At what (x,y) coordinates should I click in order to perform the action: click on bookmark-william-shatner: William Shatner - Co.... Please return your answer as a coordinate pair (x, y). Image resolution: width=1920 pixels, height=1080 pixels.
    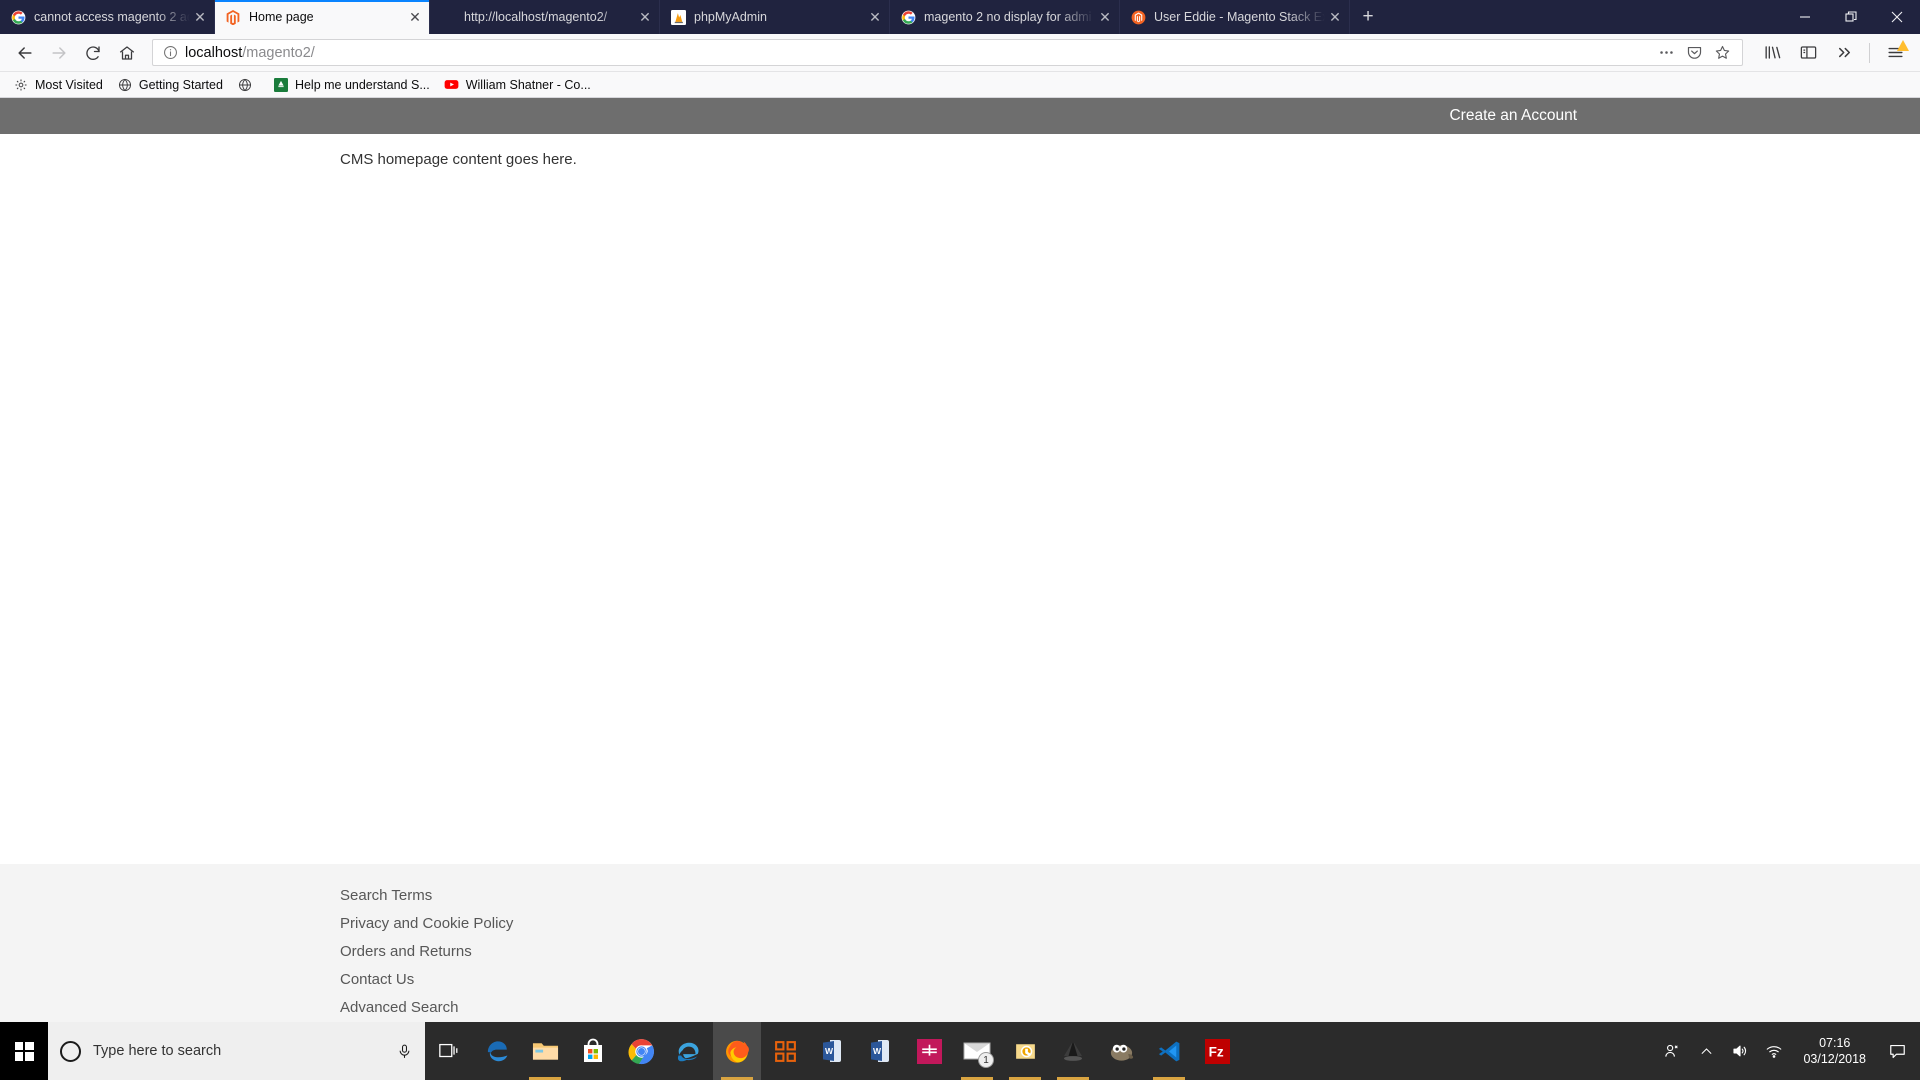
    Looking at the image, I should click on (517, 85).